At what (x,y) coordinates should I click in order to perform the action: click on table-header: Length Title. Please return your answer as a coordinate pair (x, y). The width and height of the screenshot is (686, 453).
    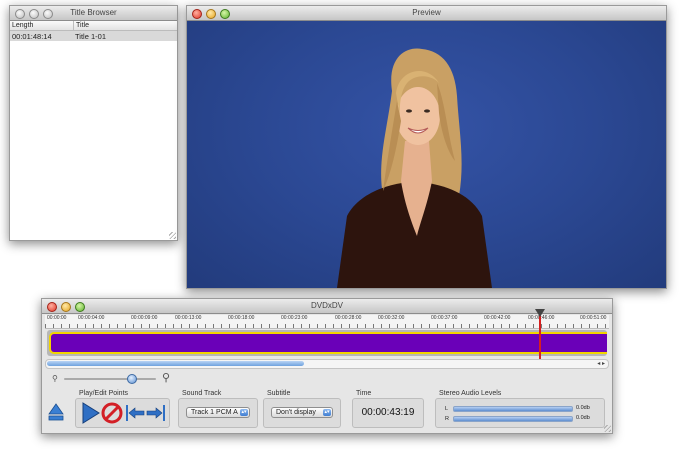
    Looking at the image, I should click on (93, 26).